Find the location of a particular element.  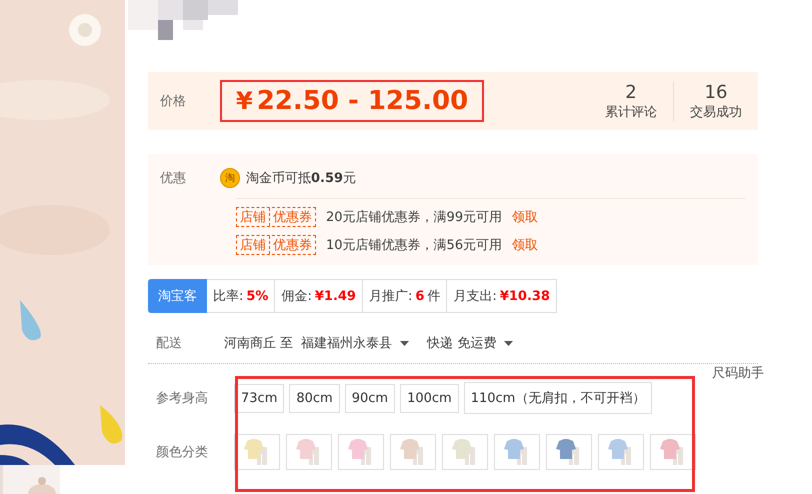

destination-dropdown: 福建福州永泰县 is located at coordinates (346, 343).